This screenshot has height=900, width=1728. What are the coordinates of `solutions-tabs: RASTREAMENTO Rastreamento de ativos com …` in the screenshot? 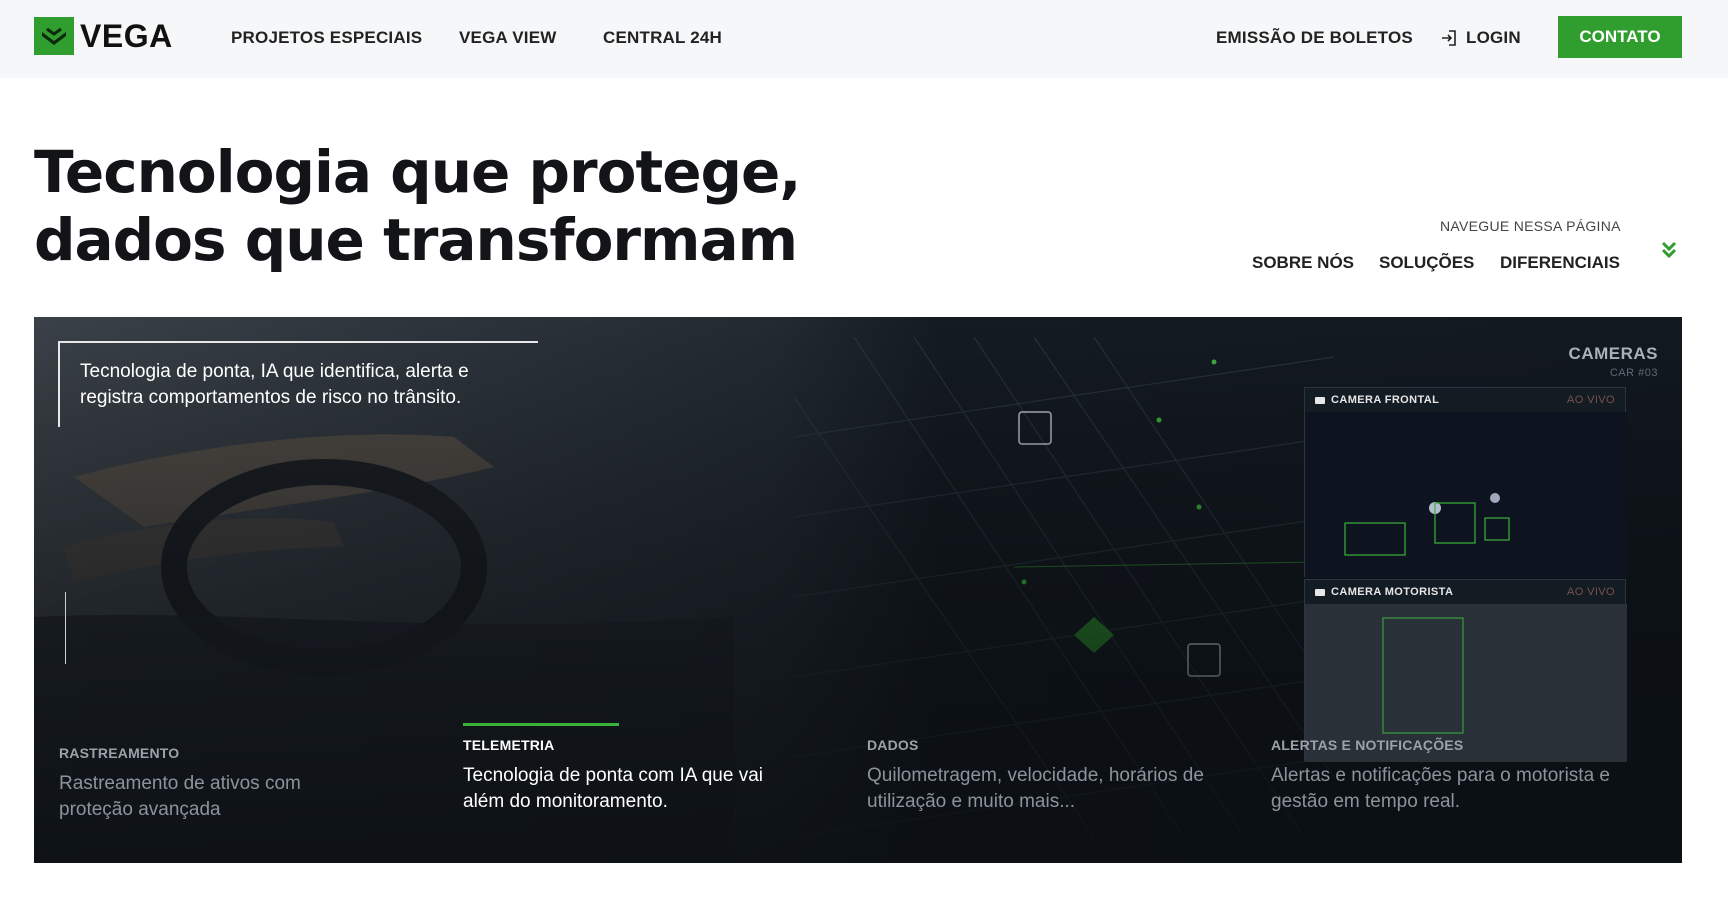 It's located at (858, 790).